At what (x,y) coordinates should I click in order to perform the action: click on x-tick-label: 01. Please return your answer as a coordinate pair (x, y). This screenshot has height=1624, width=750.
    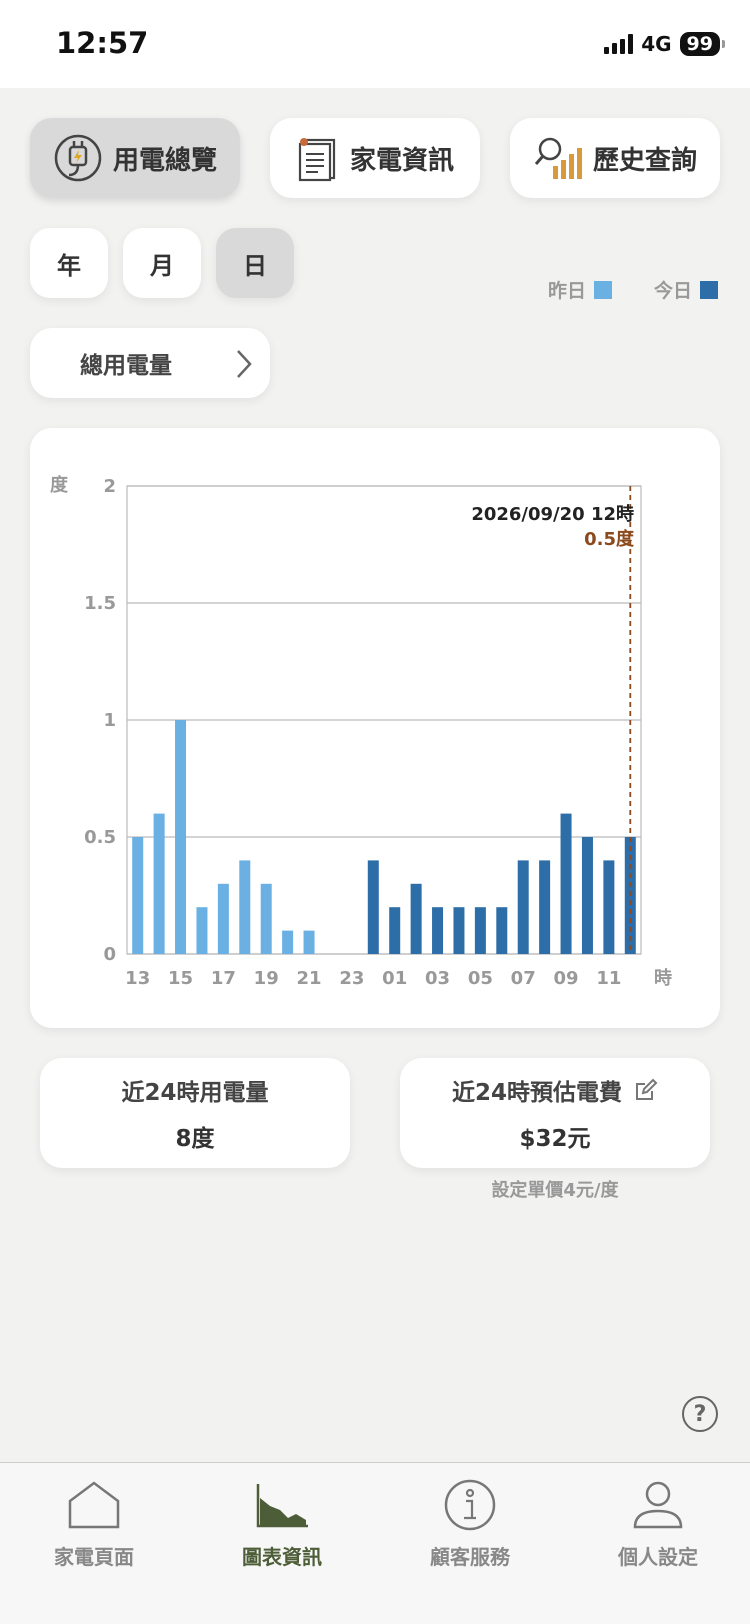
    Looking at the image, I should click on (394, 978).